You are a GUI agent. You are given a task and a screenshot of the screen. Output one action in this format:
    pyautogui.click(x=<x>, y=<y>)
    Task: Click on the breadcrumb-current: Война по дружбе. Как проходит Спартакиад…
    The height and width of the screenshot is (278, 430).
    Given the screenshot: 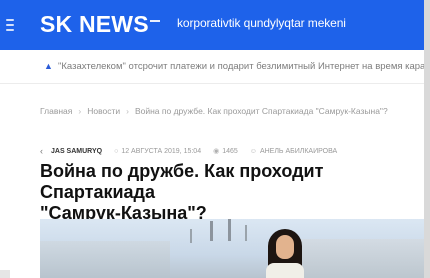 What is the action you would take?
    pyautogui.click(x=261, y=111)
    